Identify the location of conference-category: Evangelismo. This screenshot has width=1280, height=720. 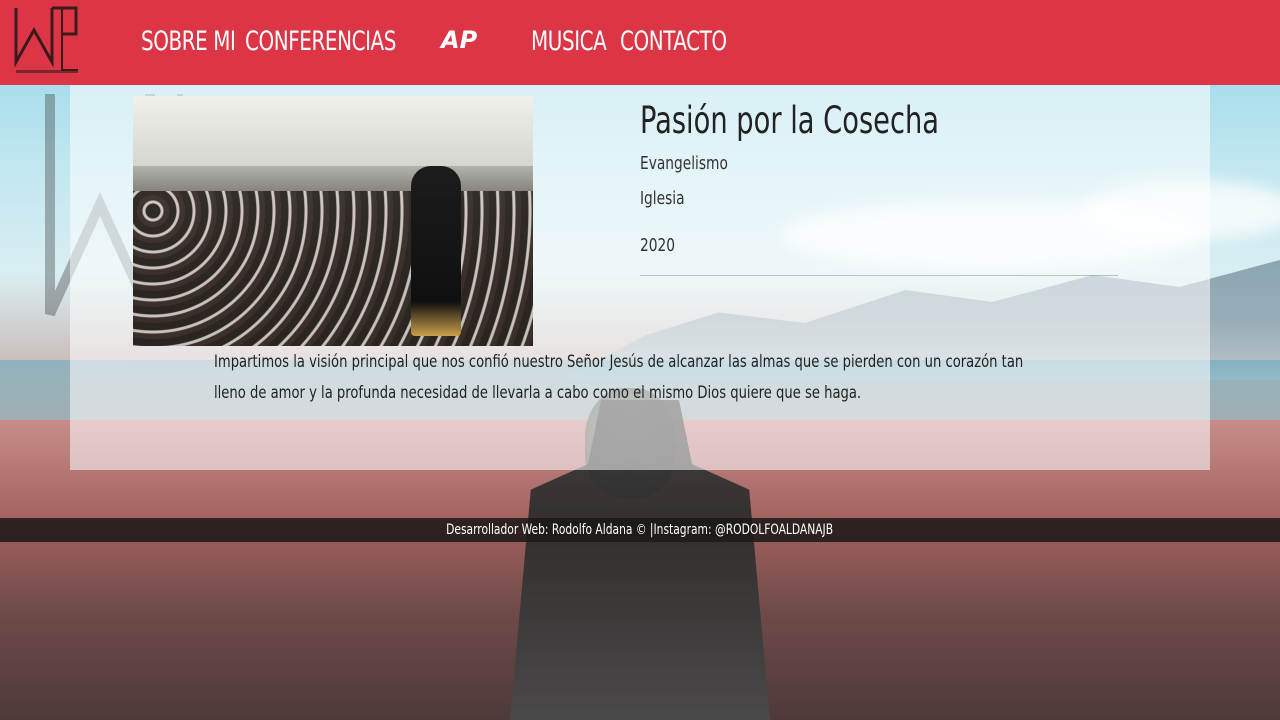
(684, 163).